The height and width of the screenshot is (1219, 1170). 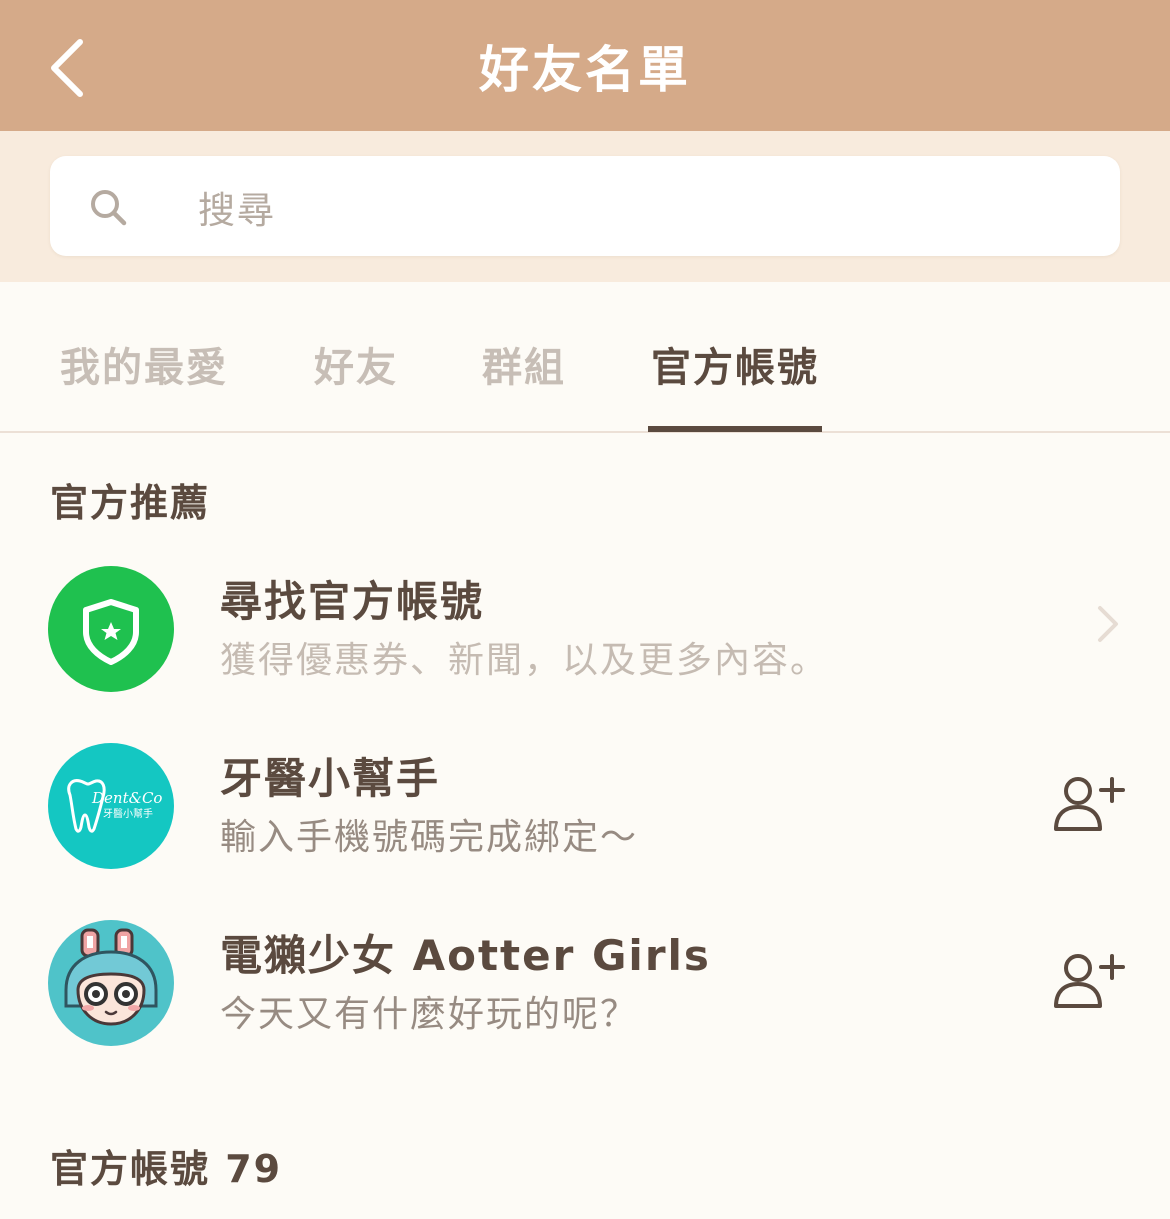 I want to click on section-title-recommended: 官方推薦, so click(x=130, y=503).